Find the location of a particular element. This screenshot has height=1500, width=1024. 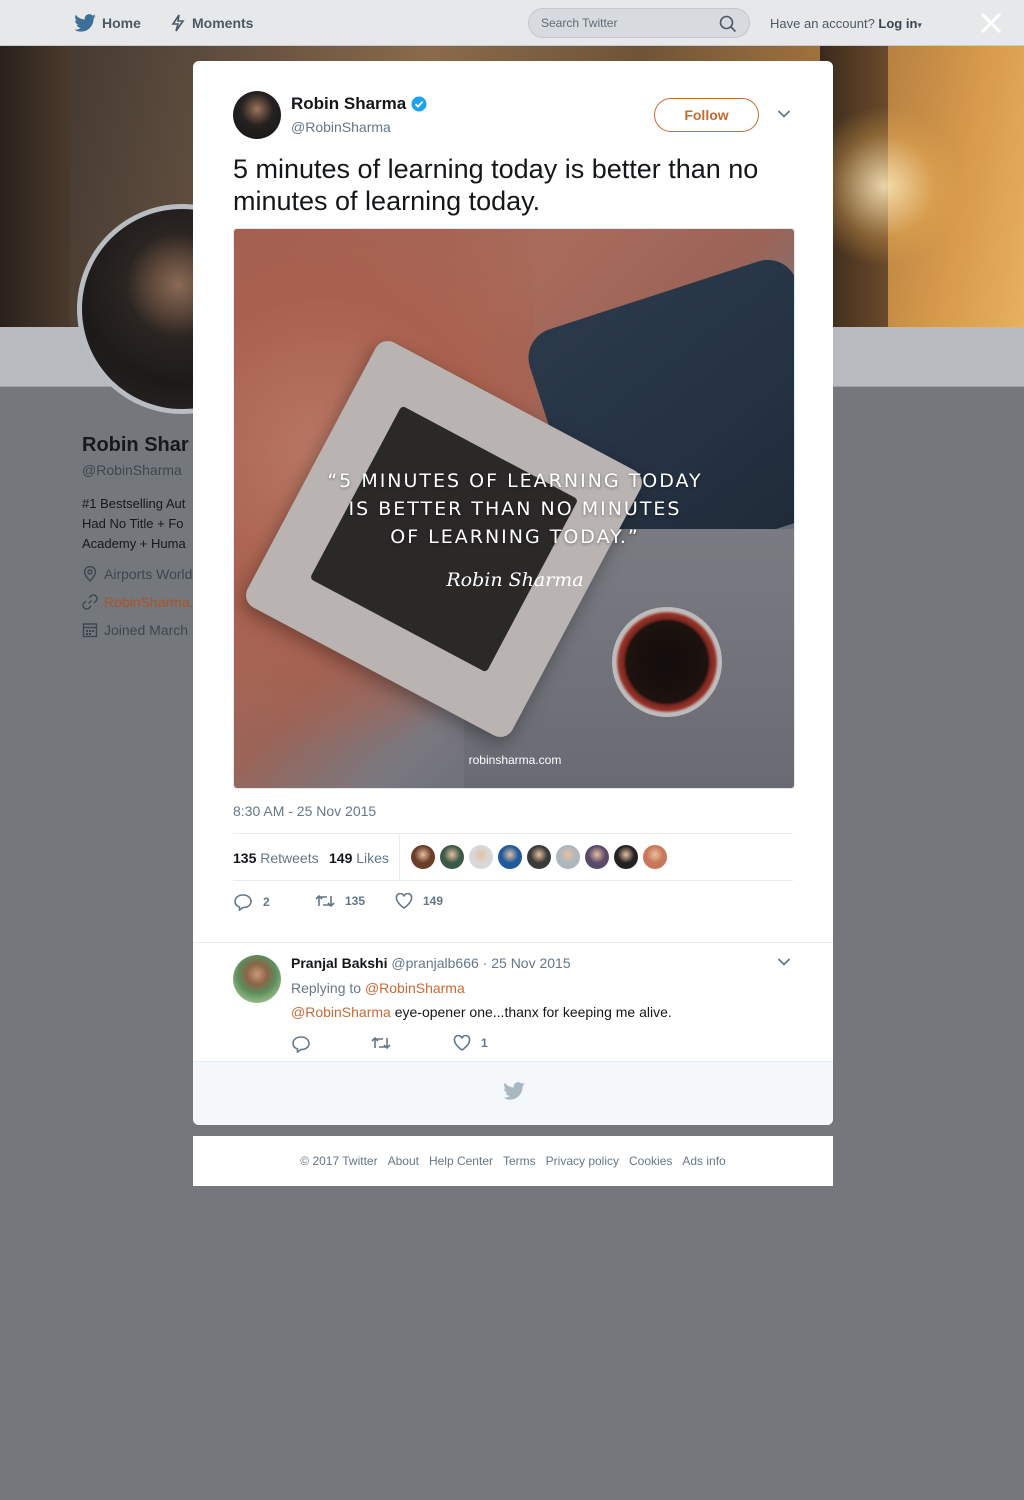

bio-line: #1 Bestselling Aut is located at coordinates (134, 503).